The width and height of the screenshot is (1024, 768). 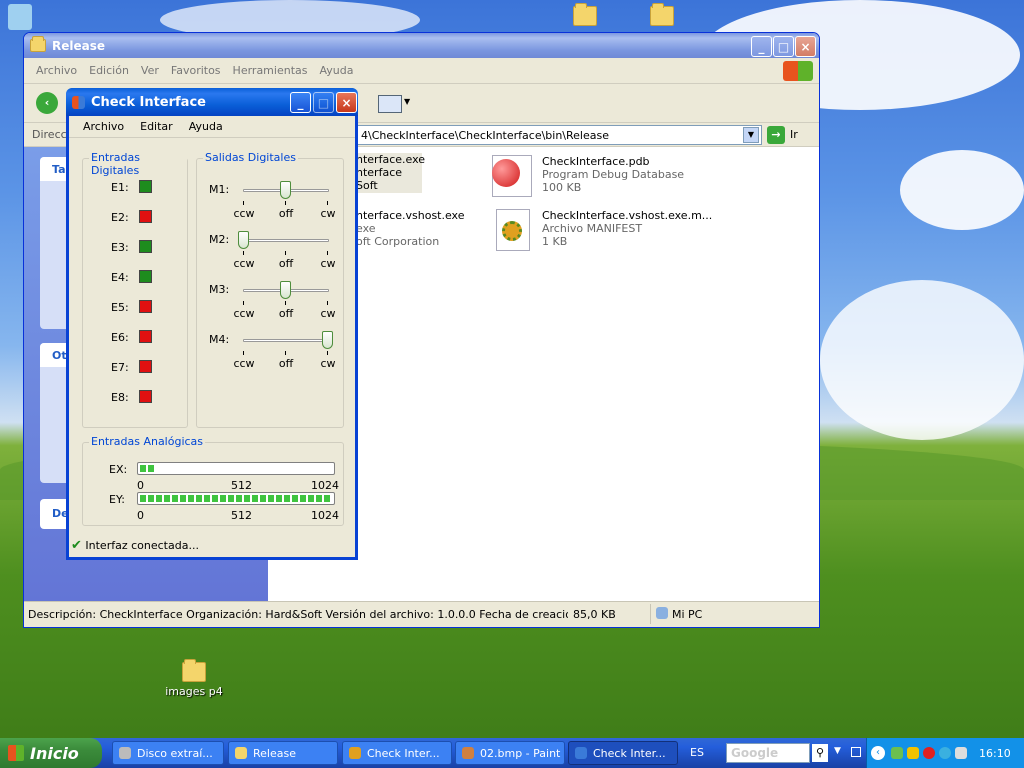 What do you see at coordinates (776, 135) in the screenshot?
I see `go-arrow-icon: →` at bounding box center [776, 135].